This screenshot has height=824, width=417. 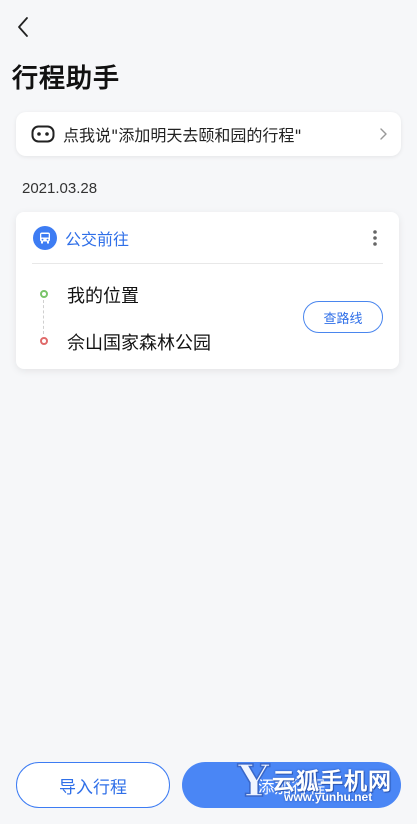 I want to click on transit-mode-label: 公交前往, so click(x=97, y=239).